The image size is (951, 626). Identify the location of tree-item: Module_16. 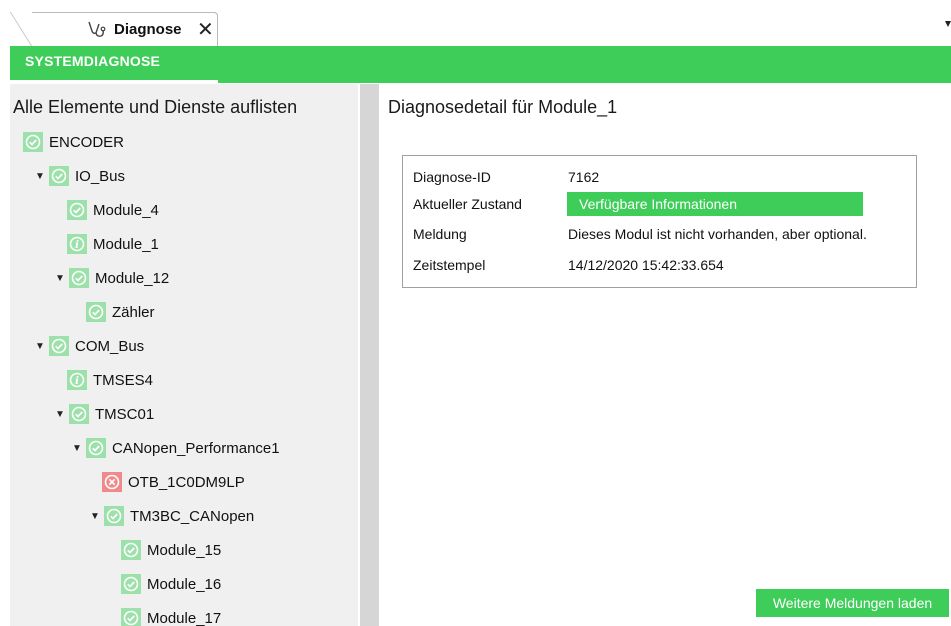
(171, 584).